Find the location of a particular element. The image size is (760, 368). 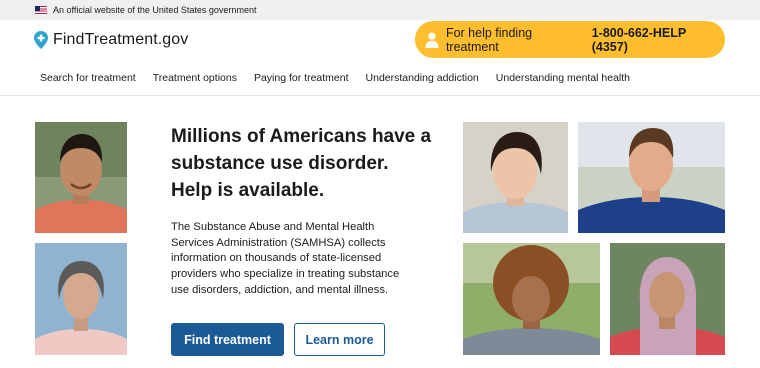

site-logo: FindTreatment.gov is located at coordinates (111, 40).